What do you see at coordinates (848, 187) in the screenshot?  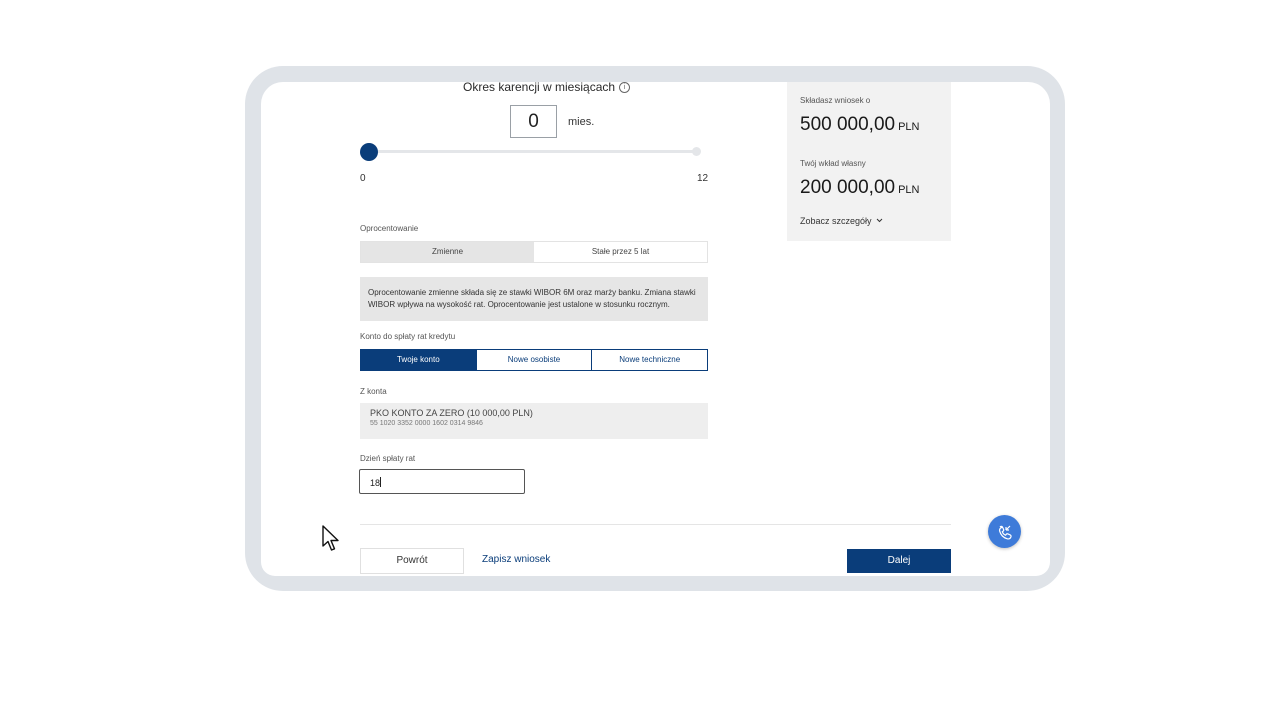 I see `own-value: 200 000,00` at bounding box center [848, 187].